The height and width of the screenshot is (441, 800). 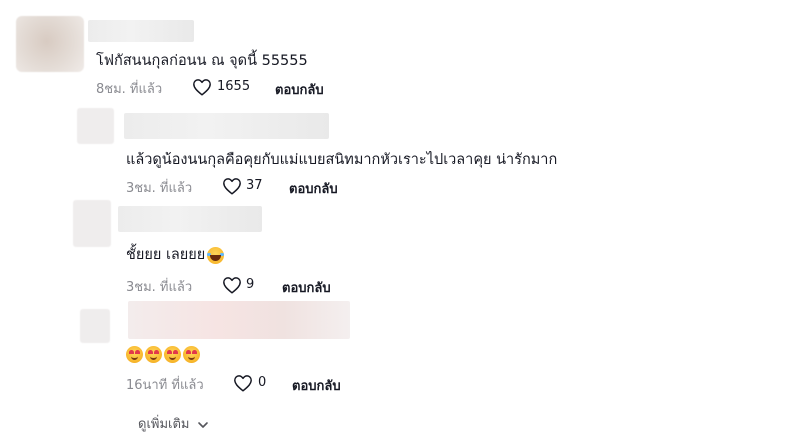 I want to click on reply-timestamp: 16นาที ที่แล้ว, so click(x=165, y=385).